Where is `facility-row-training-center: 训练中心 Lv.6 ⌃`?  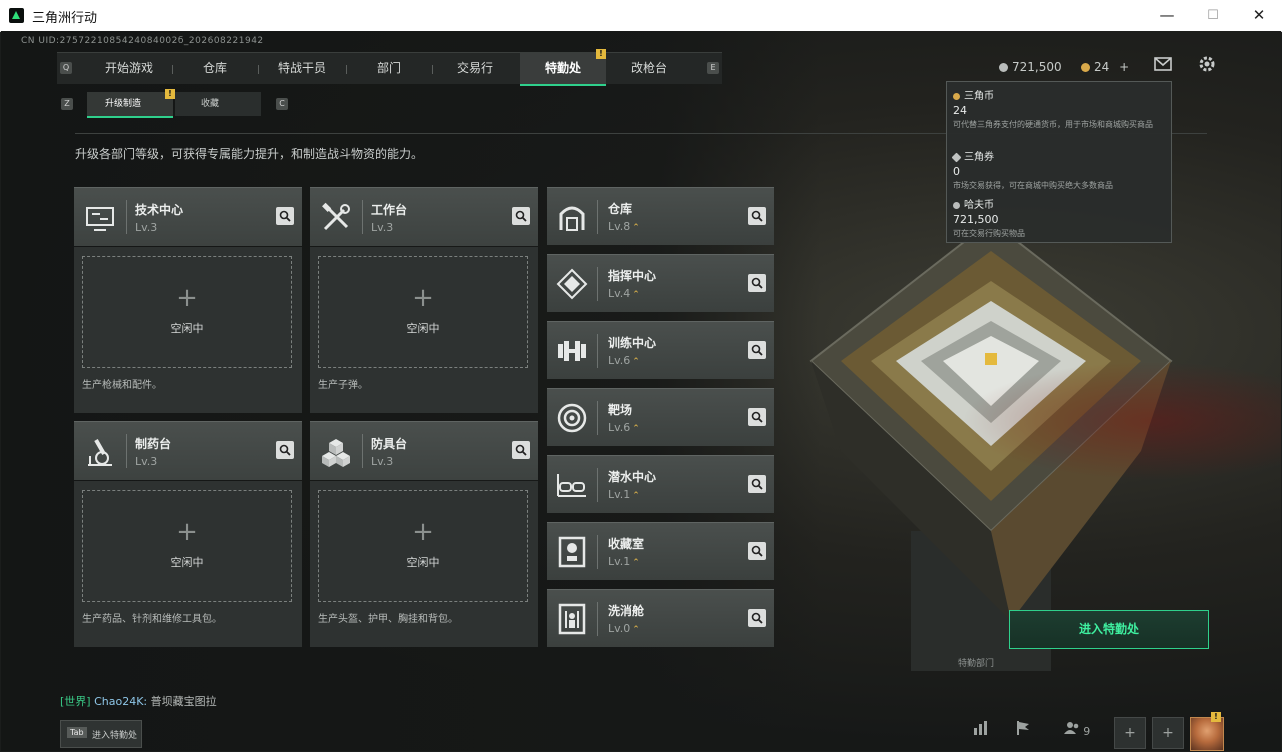 facility-row-training-center: 训练中心 Lv.6 ⌃ is located at coordinates (660, 350).